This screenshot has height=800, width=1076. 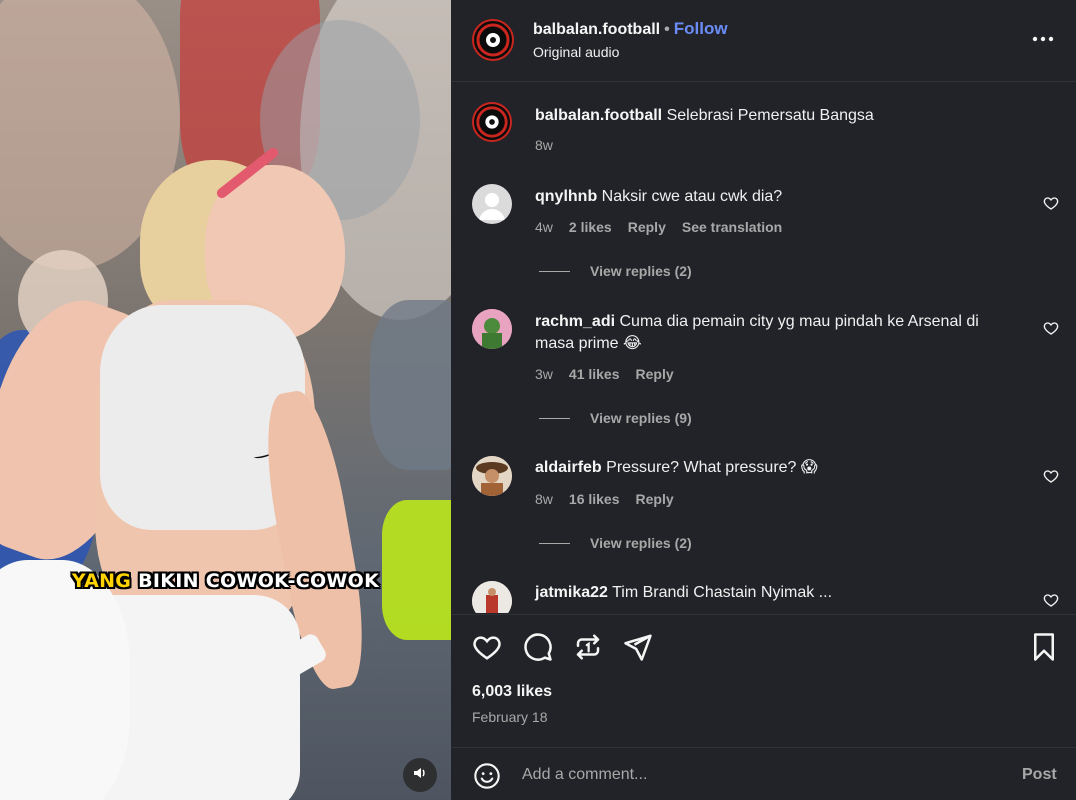 I want to click on smiley-icon, so click(x=487, y=778).